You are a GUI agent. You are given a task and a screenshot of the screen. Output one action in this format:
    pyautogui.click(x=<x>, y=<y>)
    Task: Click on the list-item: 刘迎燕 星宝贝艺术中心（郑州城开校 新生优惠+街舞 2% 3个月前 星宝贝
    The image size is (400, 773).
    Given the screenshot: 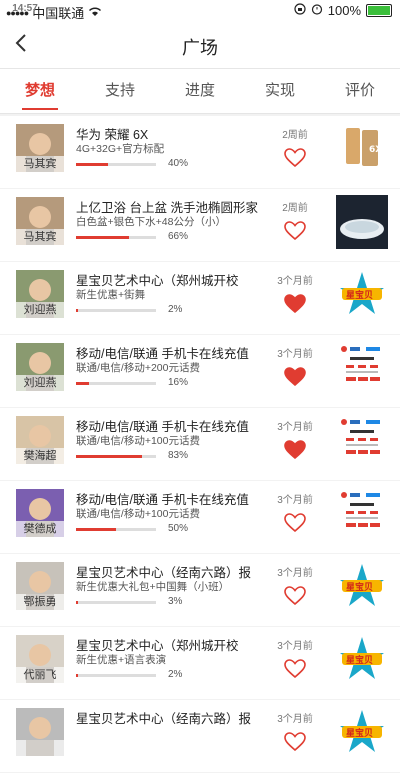 What is the action you would take?
    pyautogui.click(x=200, y=298)
    